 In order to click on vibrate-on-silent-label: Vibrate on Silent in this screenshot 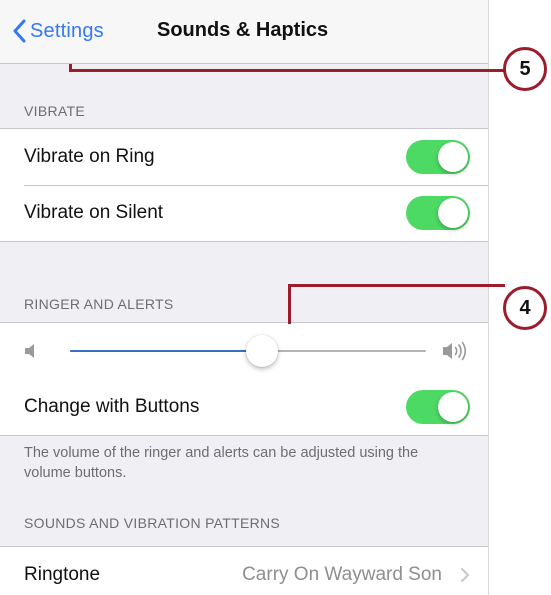, I will do `click(94, 212)`.